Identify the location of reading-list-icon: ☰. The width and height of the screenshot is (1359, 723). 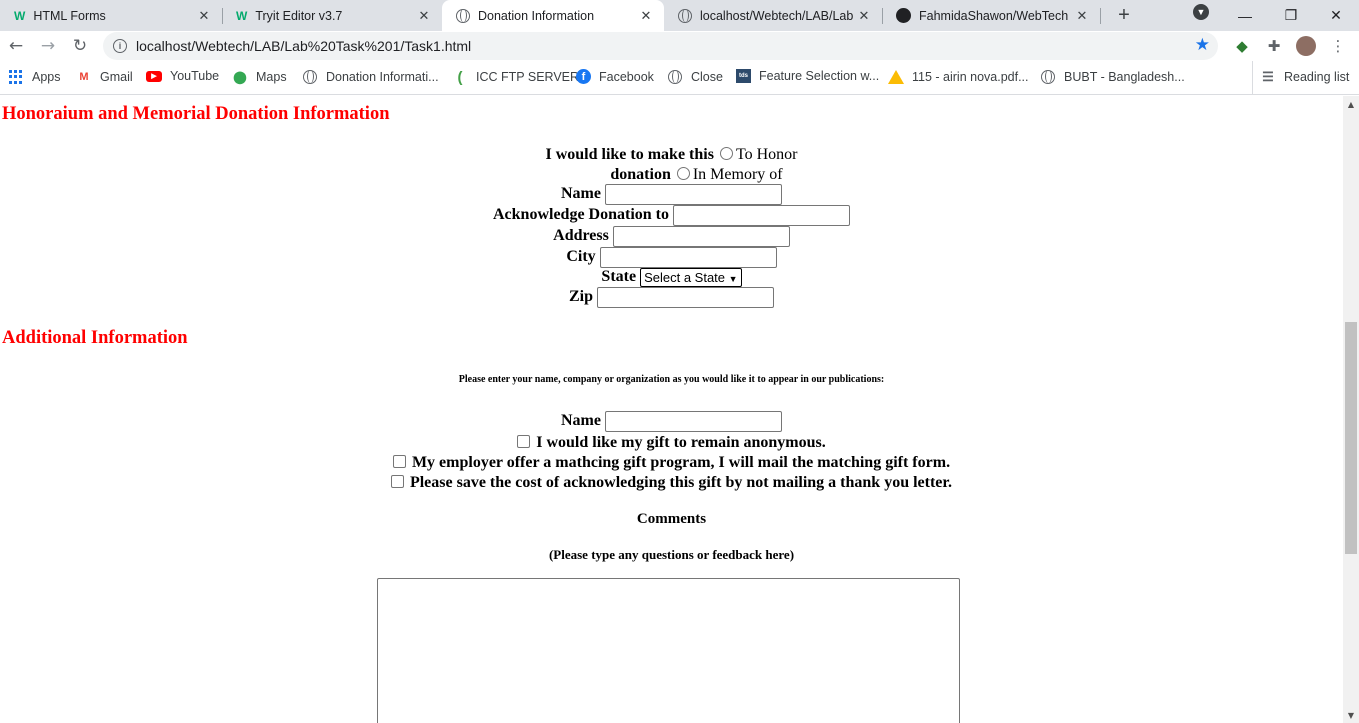
(1268, 76).